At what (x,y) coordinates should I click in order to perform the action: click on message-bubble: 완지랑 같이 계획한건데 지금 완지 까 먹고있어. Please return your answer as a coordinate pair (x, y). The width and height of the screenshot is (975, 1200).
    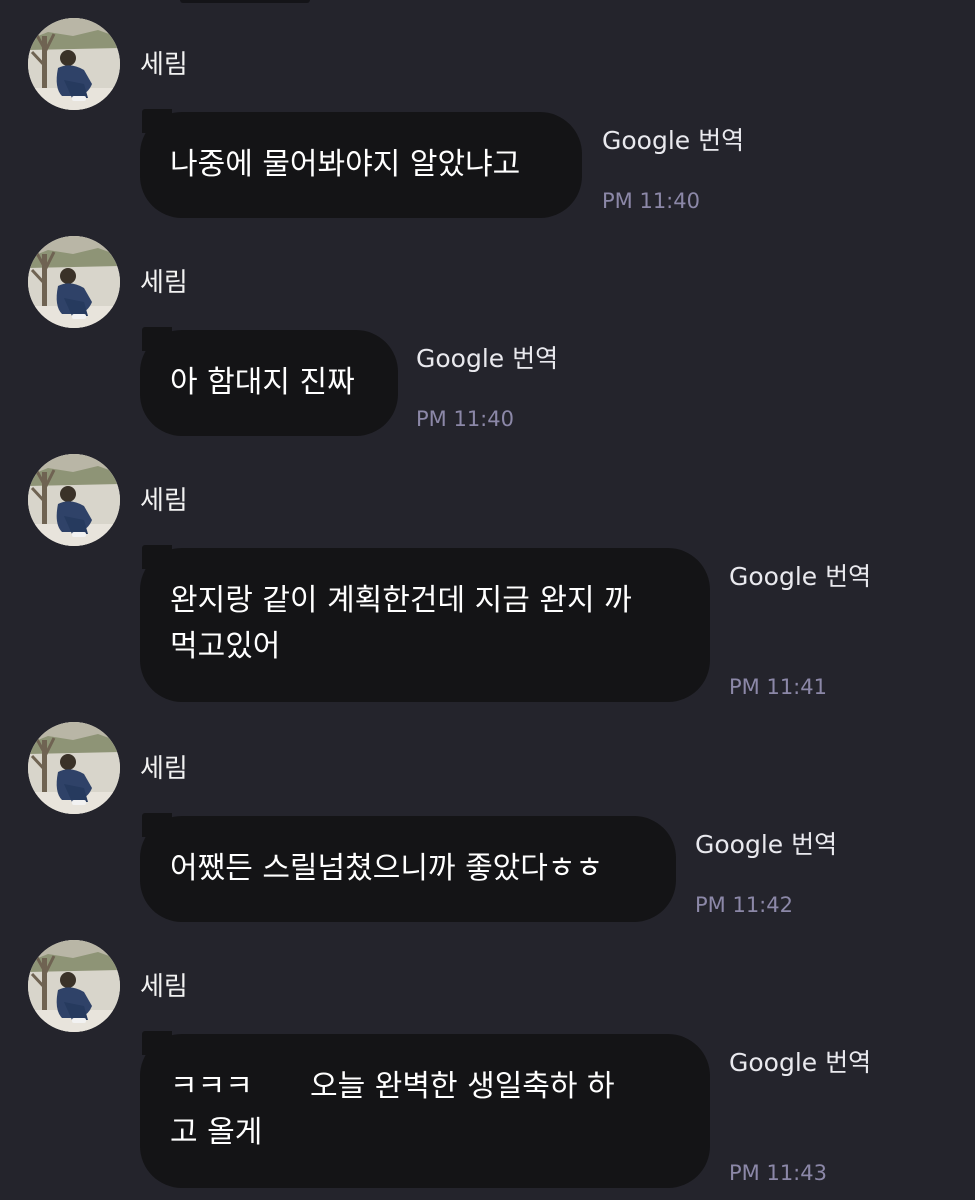
    Looking at the image, I should click on (425, 623).